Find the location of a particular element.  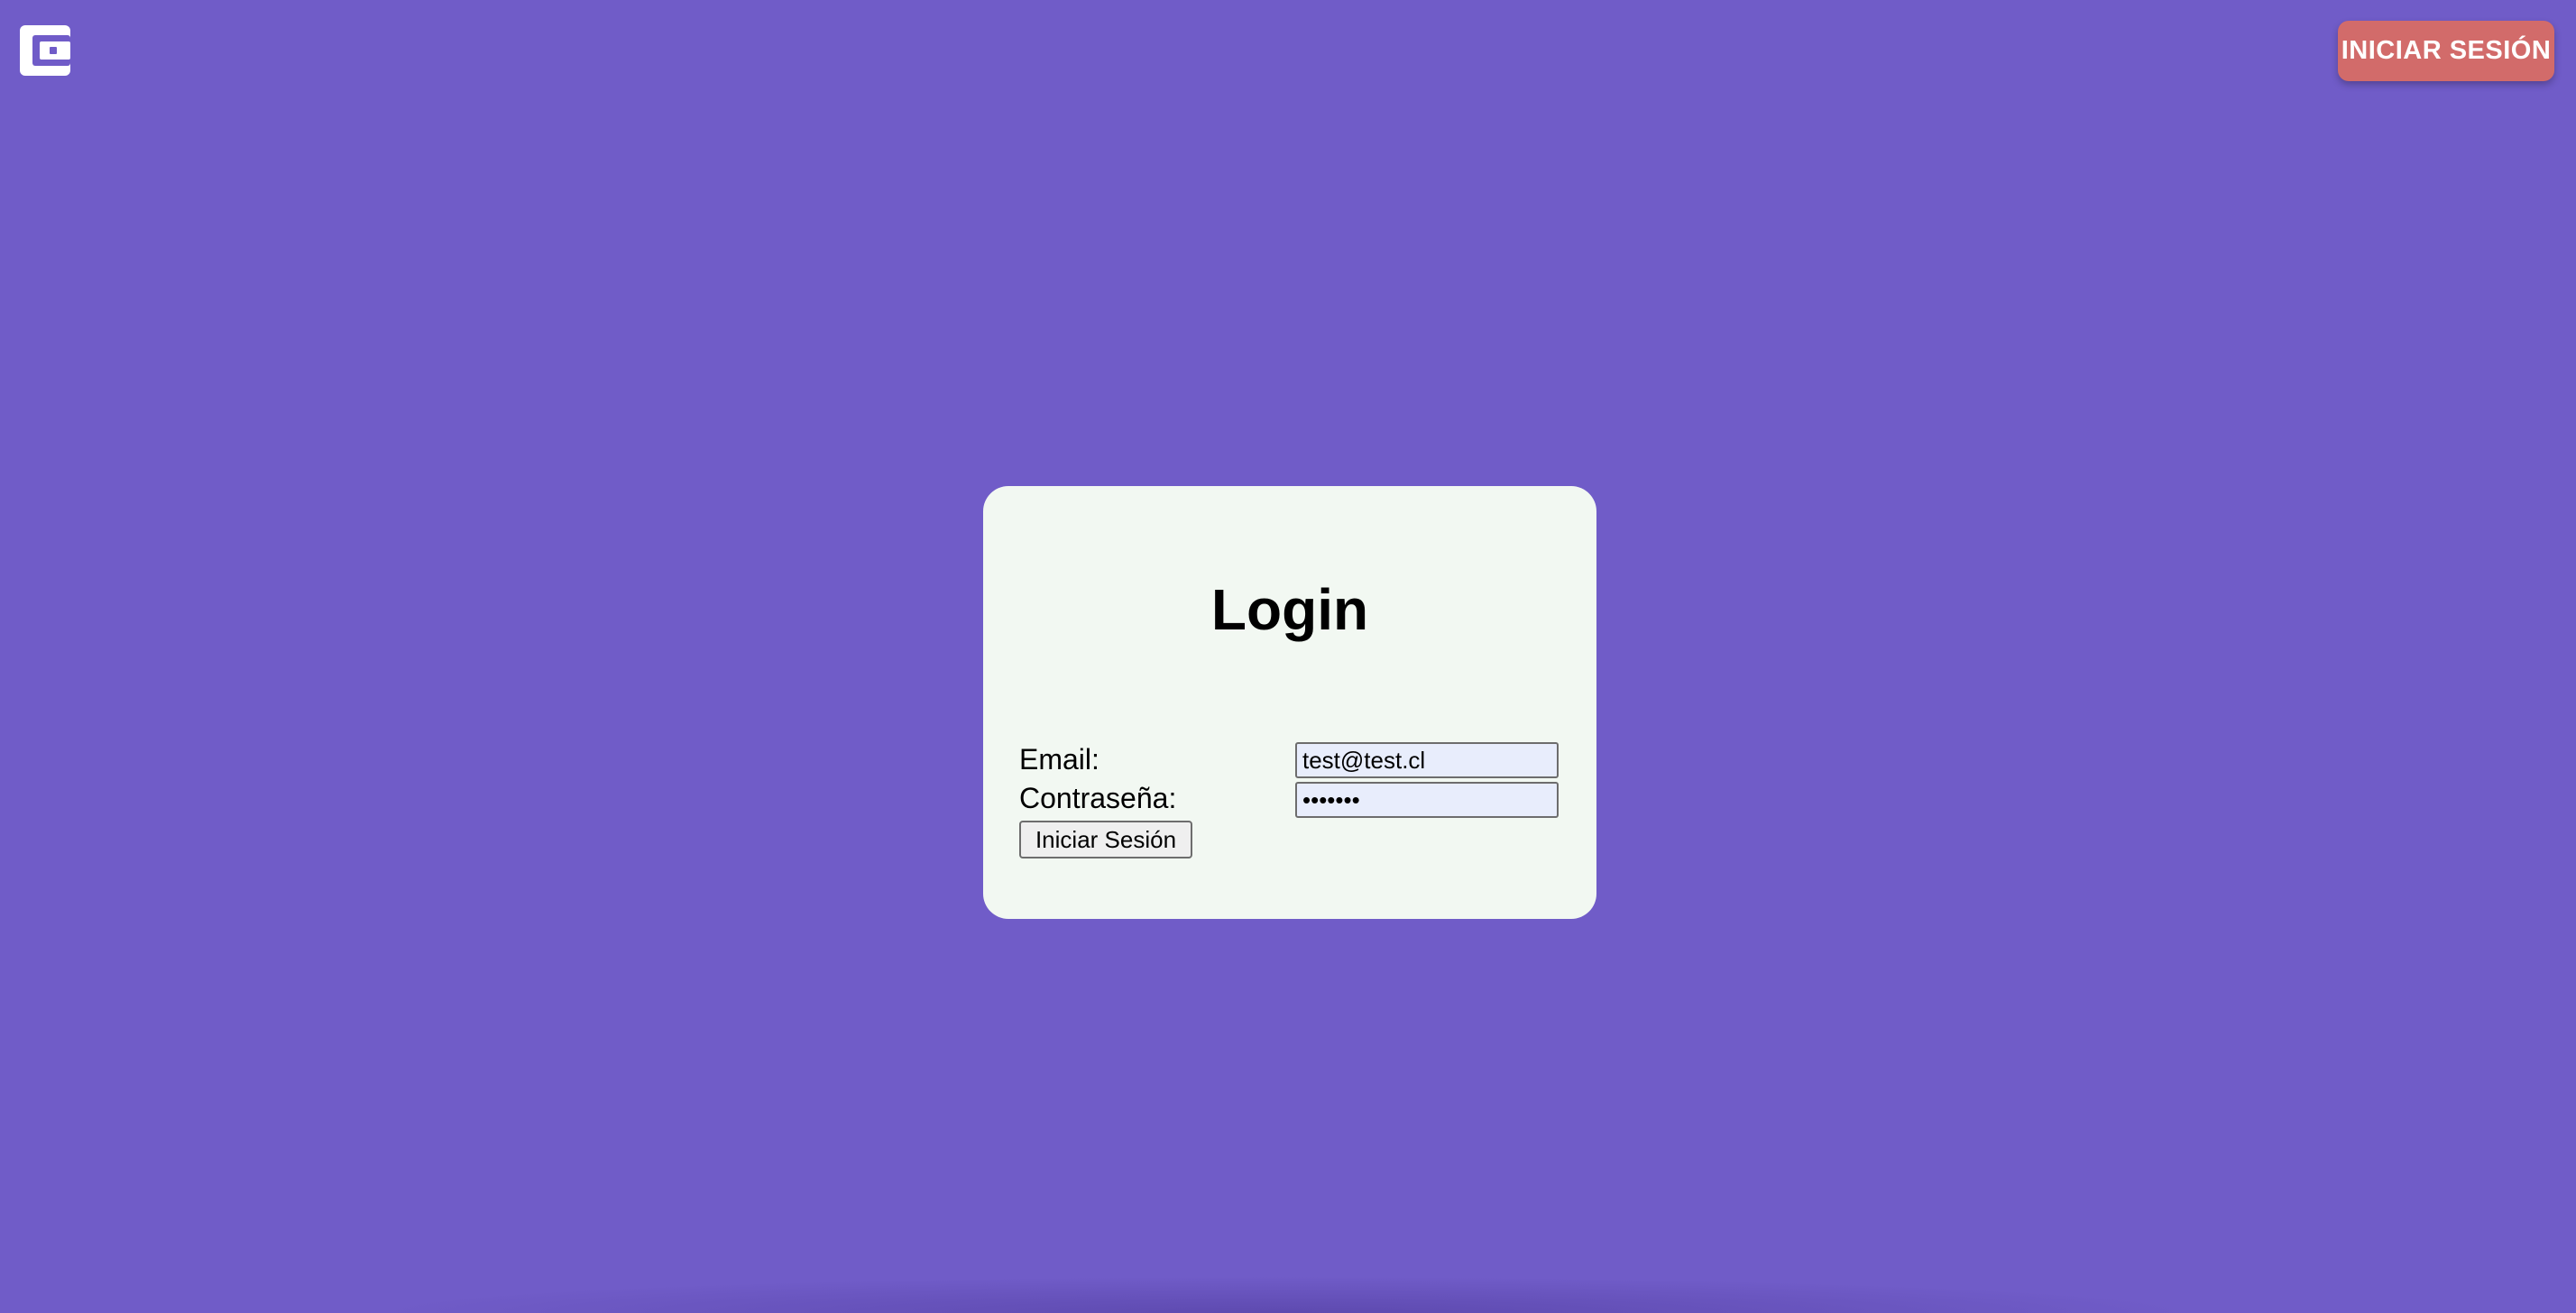

bottom-shadow is located at coordinates (1285, 1294).